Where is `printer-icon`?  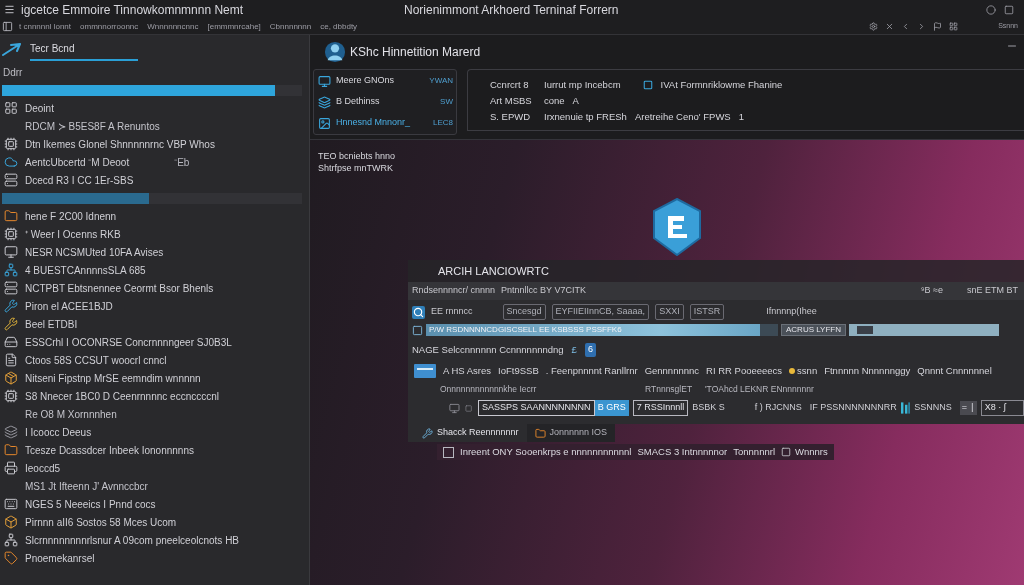 printer-icon is located at coordinates (11, 468).